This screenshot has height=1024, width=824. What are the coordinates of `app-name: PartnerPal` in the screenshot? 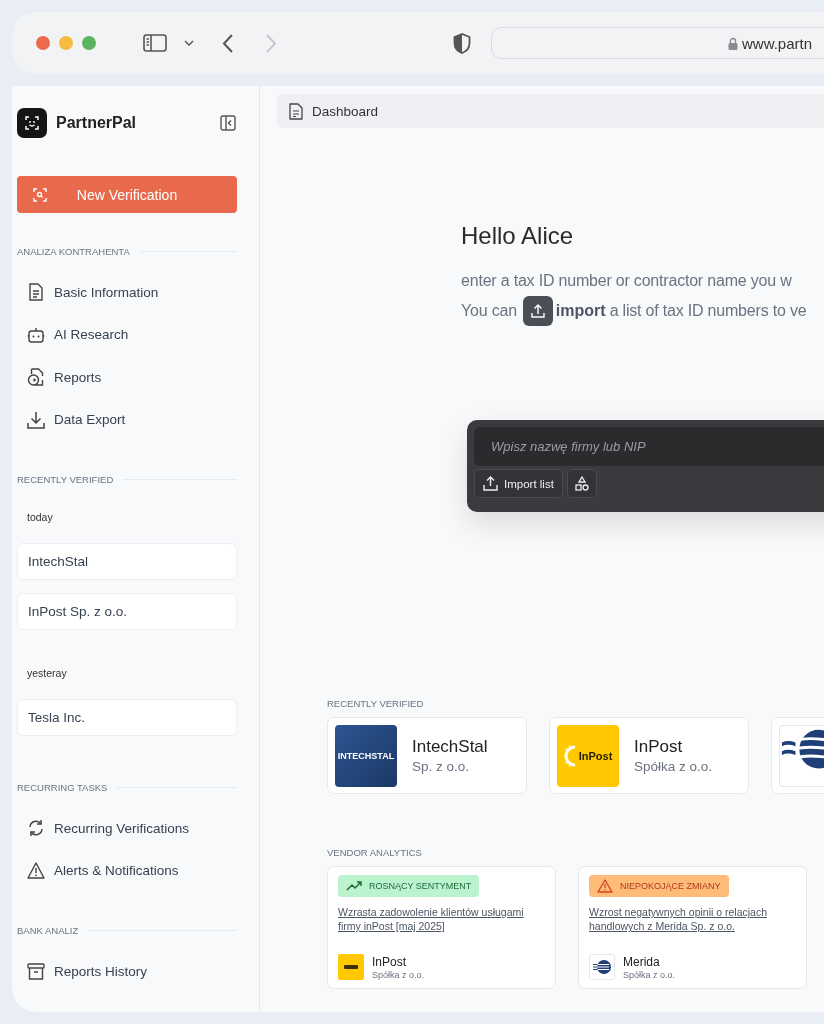 It's located at (96, 123).